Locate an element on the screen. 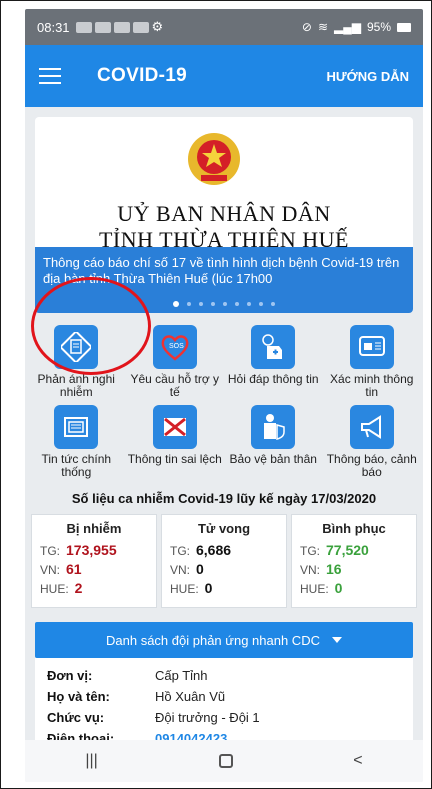 The height and width of the screenshot is (789, 432). android-nav-bar: ||| < is located at coordinates (224, 761).